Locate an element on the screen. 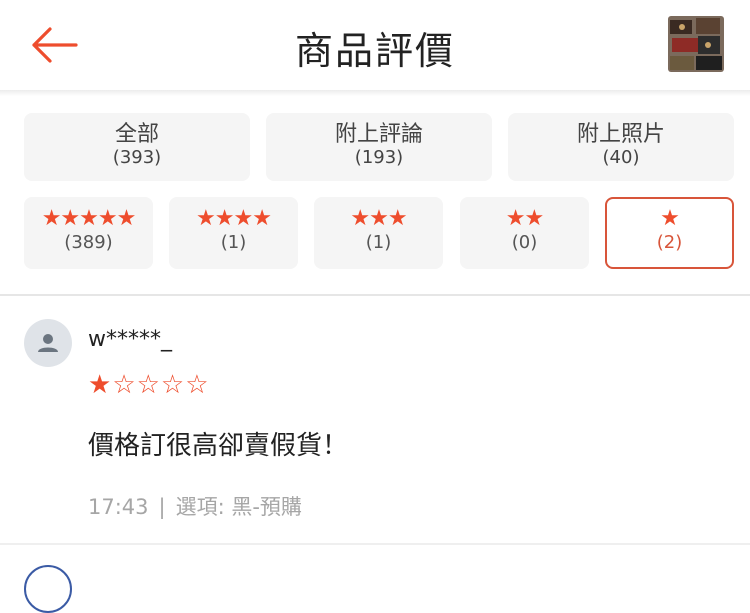 This screenshot has width=750, height=613. review-divider is located at coordinates (375, 544).